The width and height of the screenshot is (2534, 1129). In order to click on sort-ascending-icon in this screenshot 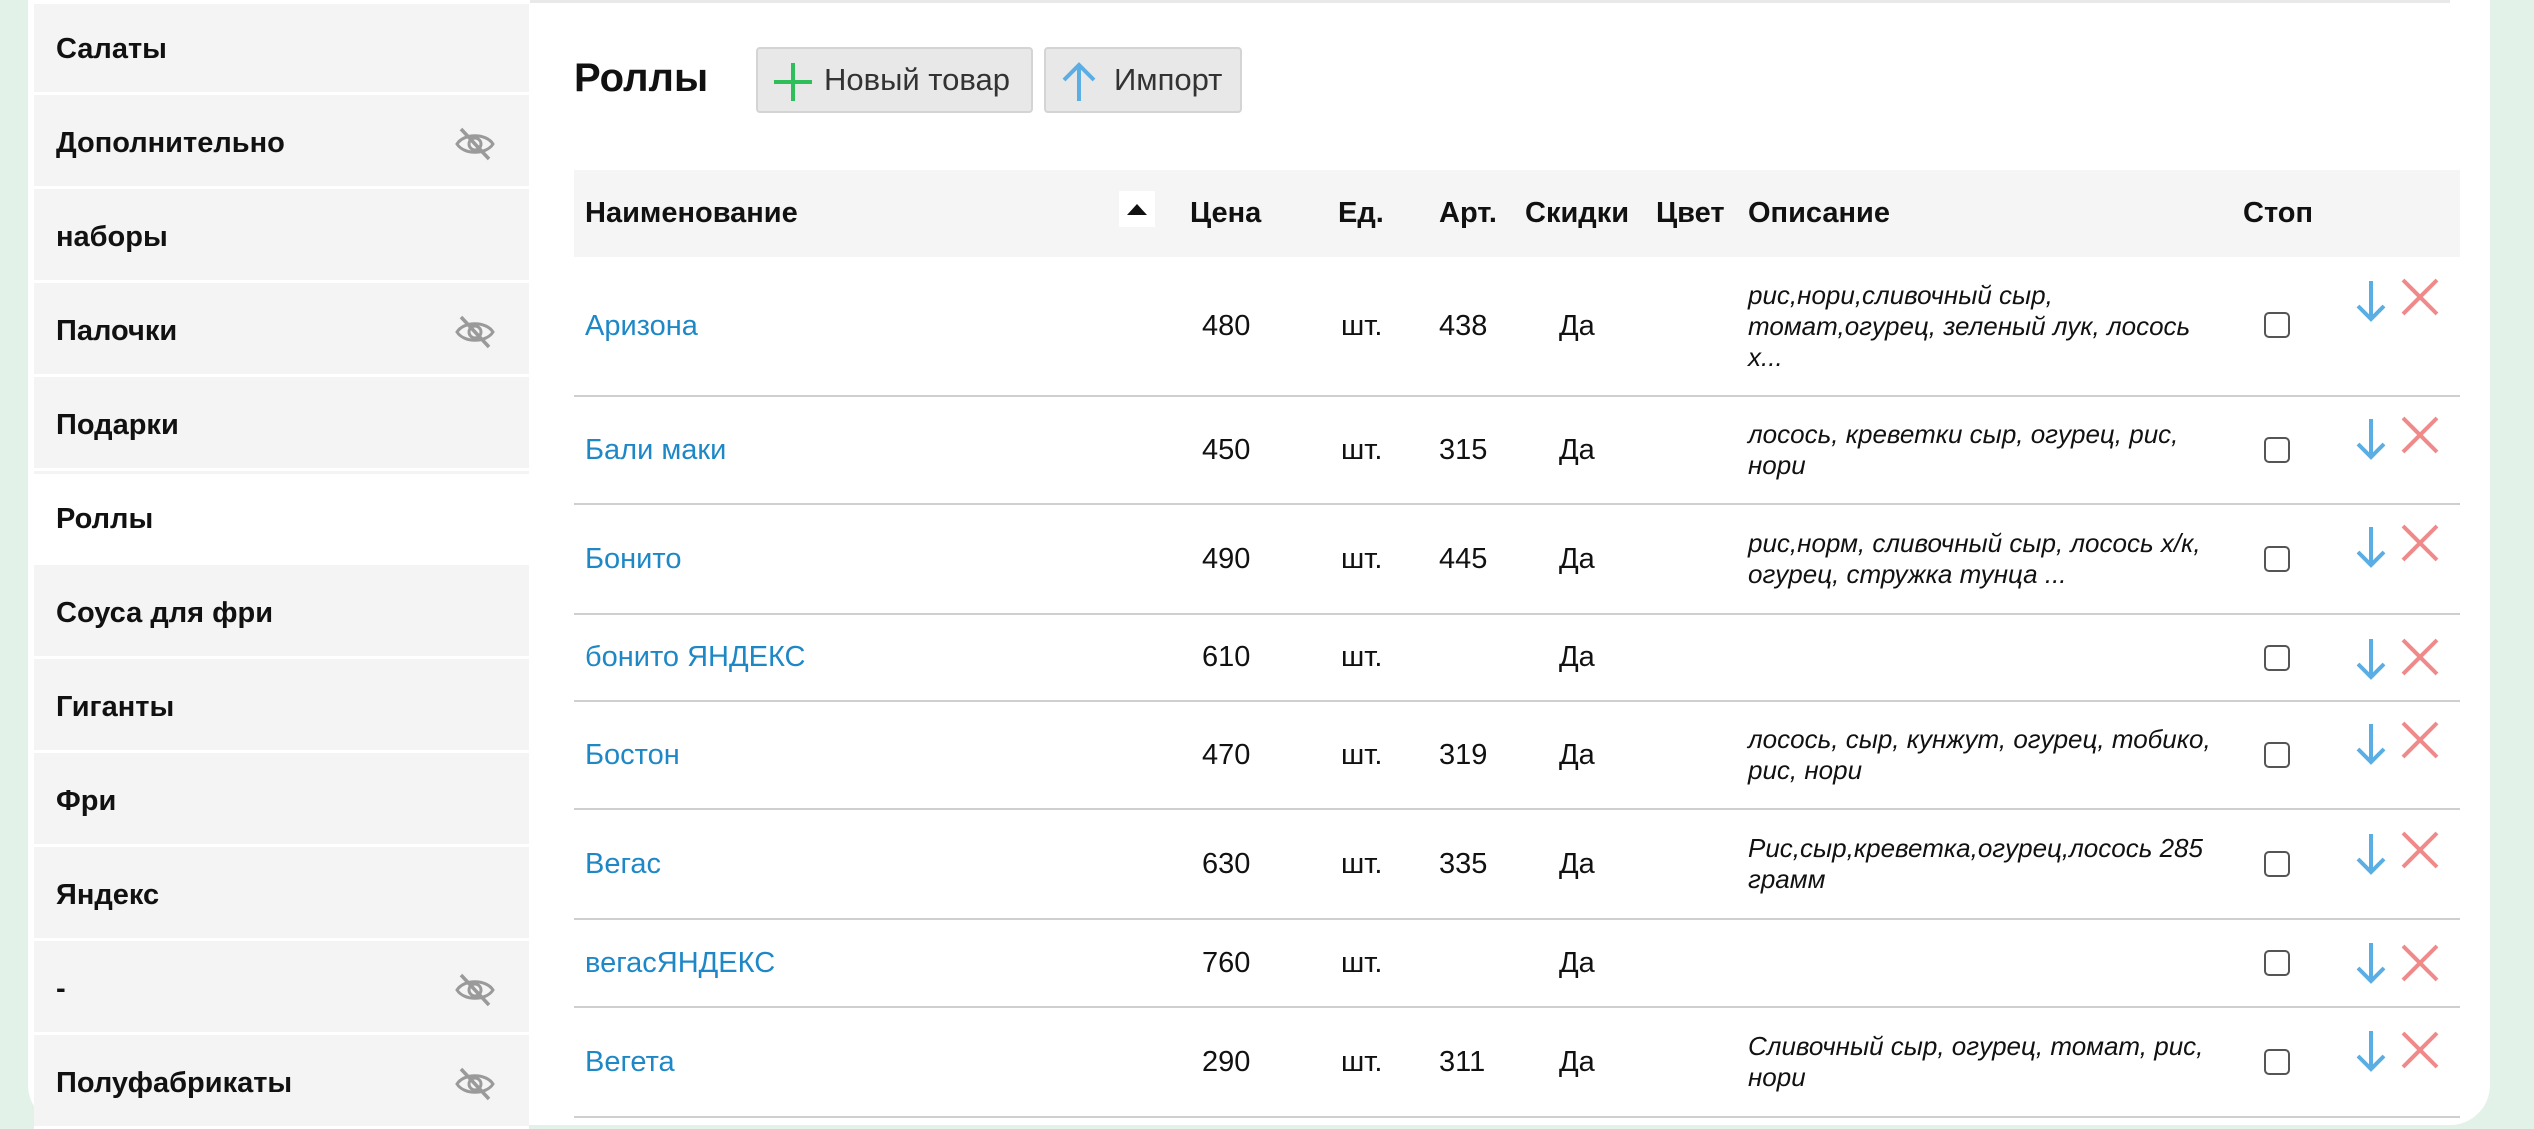, I will do `click(1137, 209)`.